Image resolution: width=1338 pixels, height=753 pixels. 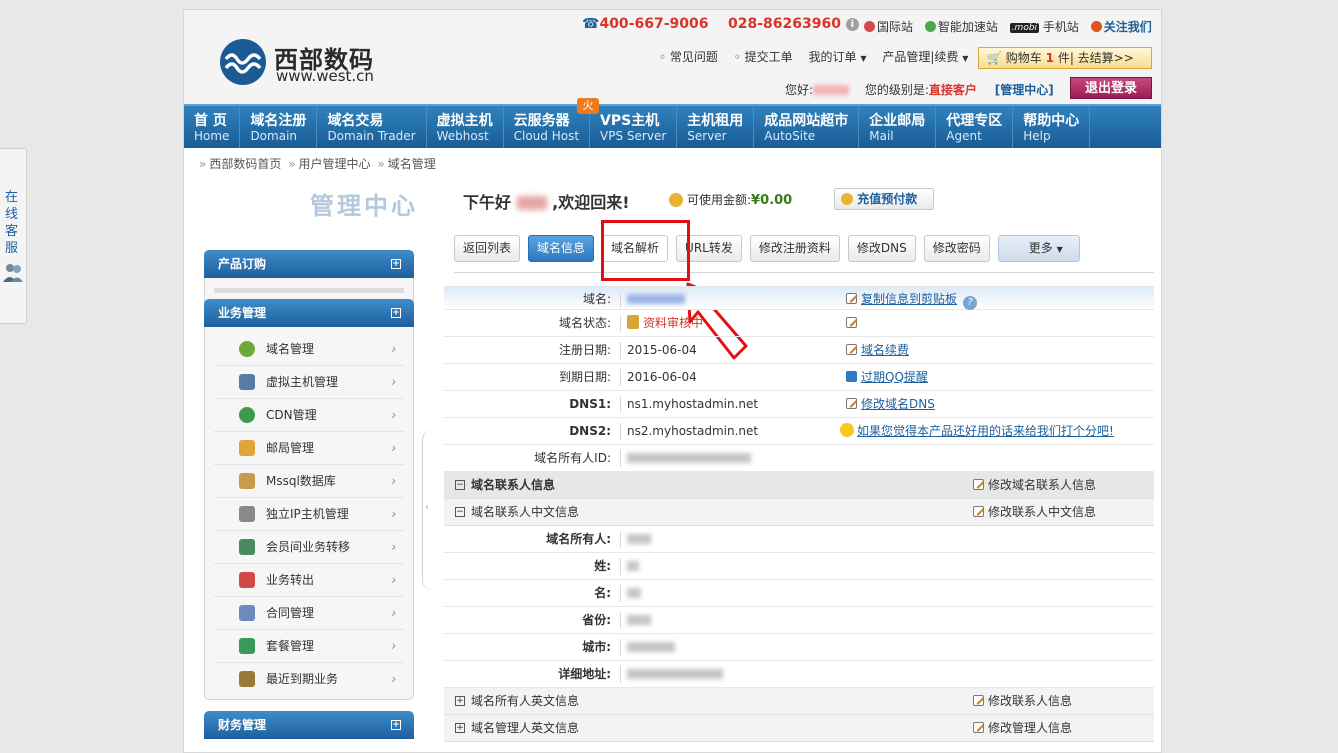 What do you see at coordinates (838, 57) in the screenshot?
I see `my-orders-menu: 我的订单 ▼` at bounding box center [838, 57].